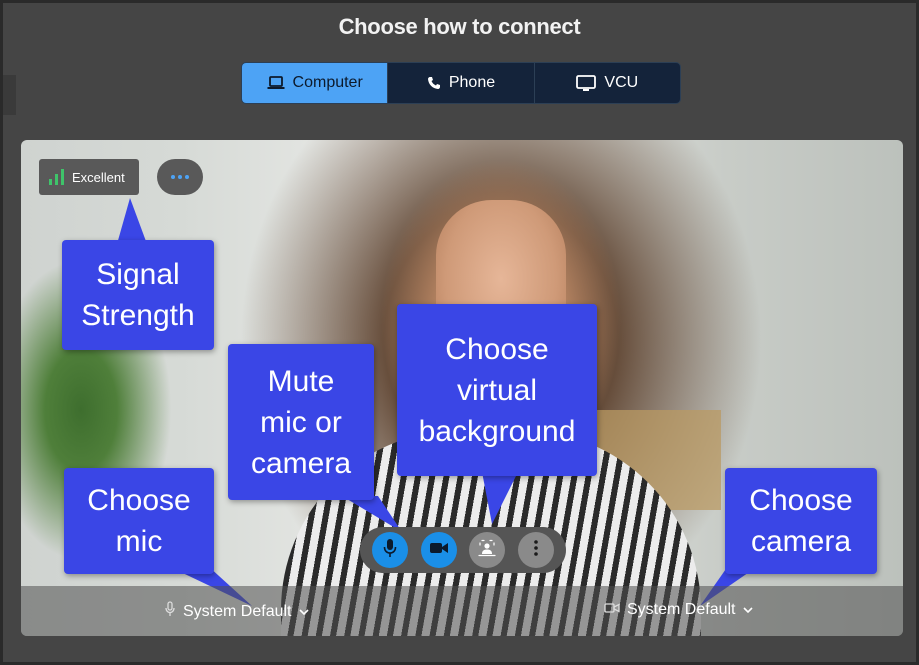 Image resolution: width=919 pixels, height=665 pixels. What do you see at coordinates (132, 221) in the screenshot?
I see `signal-callout-tail` at bounding box center [132, 221].